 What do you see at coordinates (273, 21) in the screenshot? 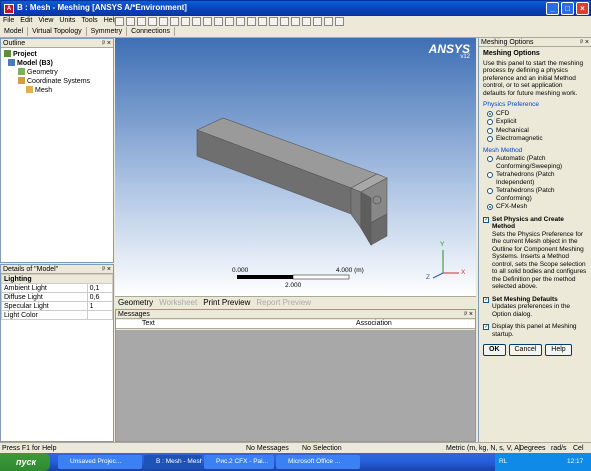
I see `zoom-box-icon` at bounding box center [273, 21].